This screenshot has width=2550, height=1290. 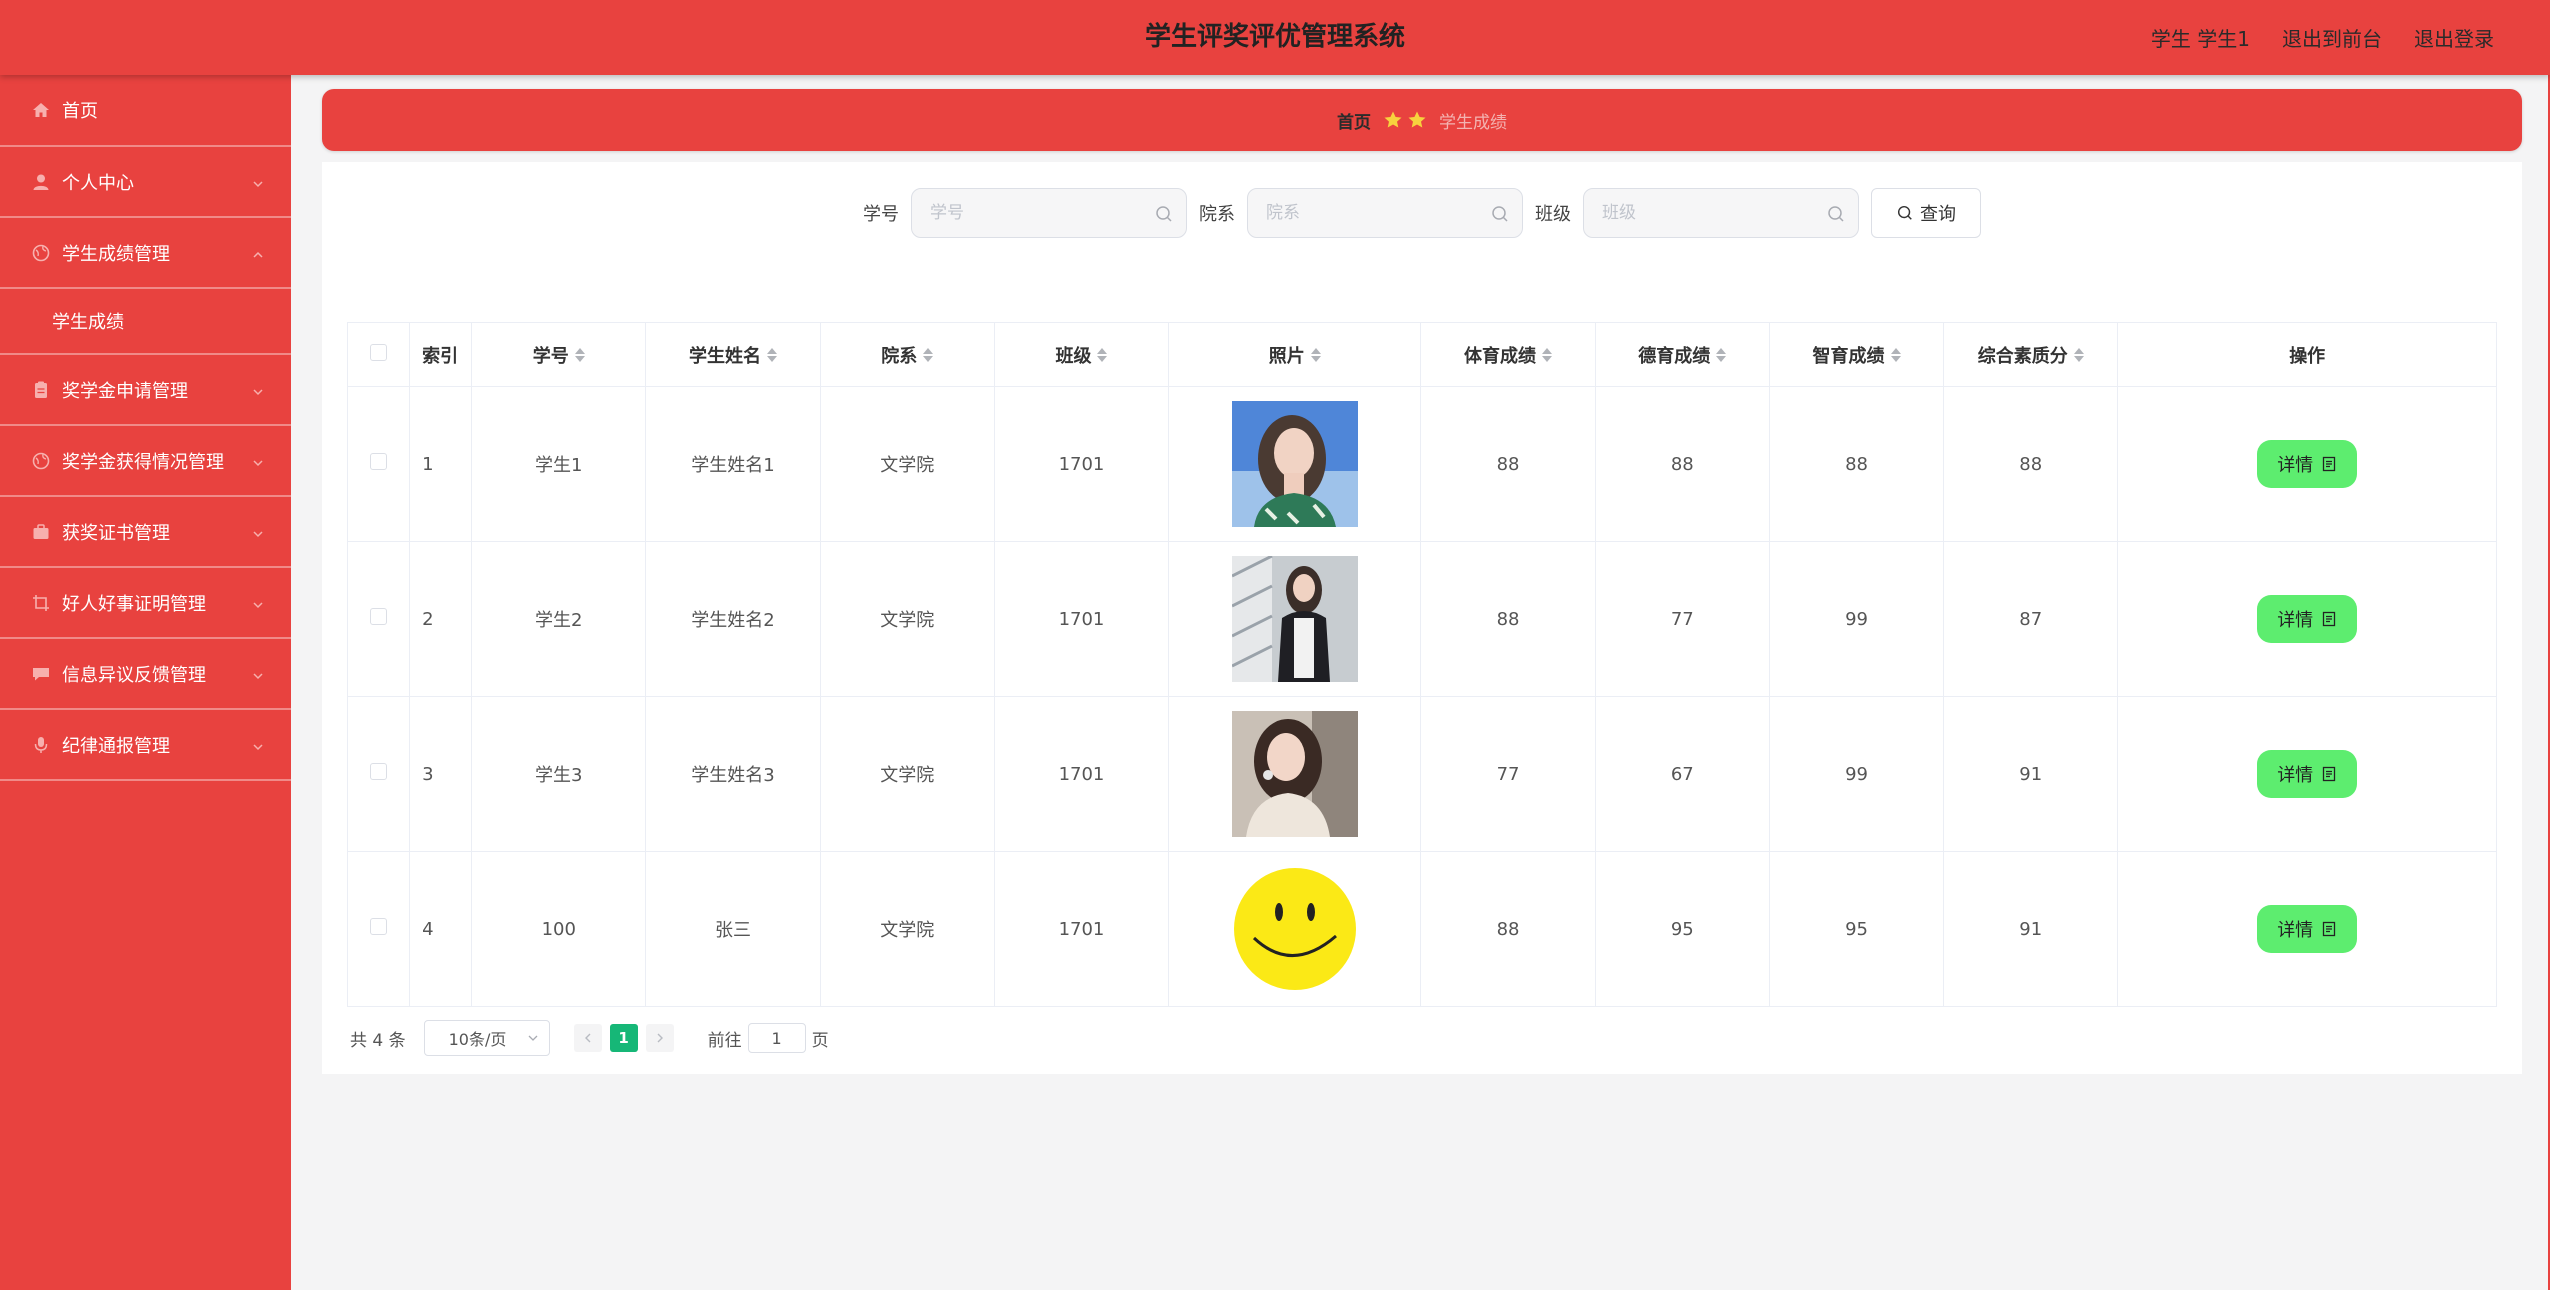 What do you see at coordinates (2329, 774) in the screenshot?
I see `document-icon` at bounding box center [2329, 774].